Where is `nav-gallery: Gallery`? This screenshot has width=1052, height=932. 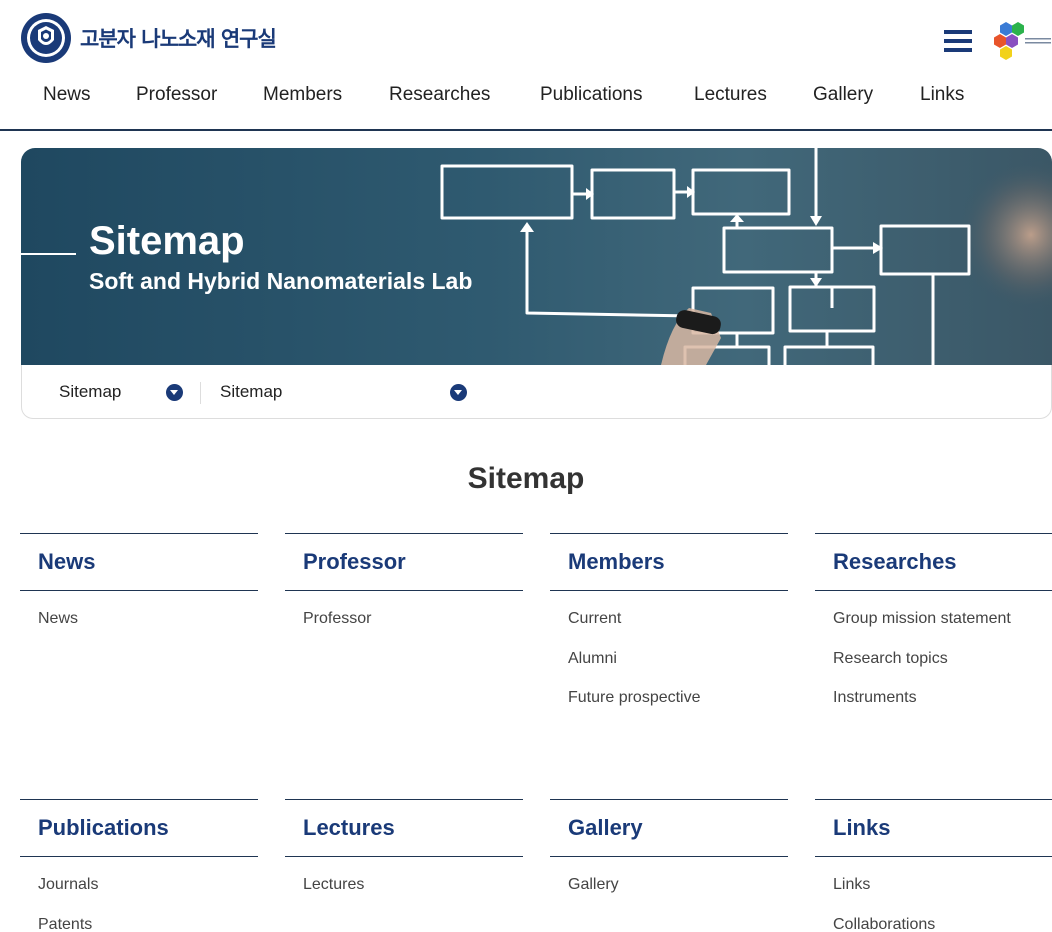
nav-gallery: Gallery is located at coordinates (843, 95).